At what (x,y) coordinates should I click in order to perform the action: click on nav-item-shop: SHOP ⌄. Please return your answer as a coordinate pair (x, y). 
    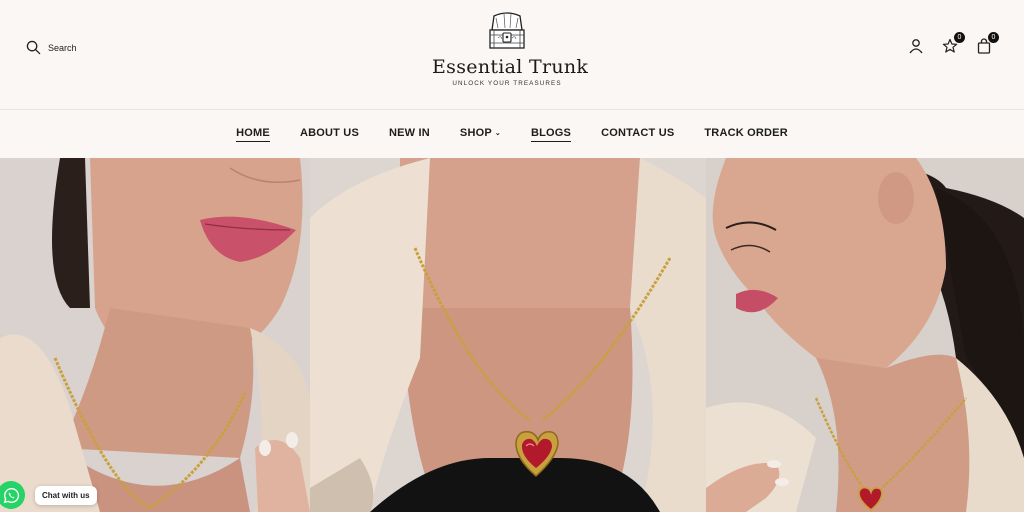
    Looking at the image, I should click on (480, 134).